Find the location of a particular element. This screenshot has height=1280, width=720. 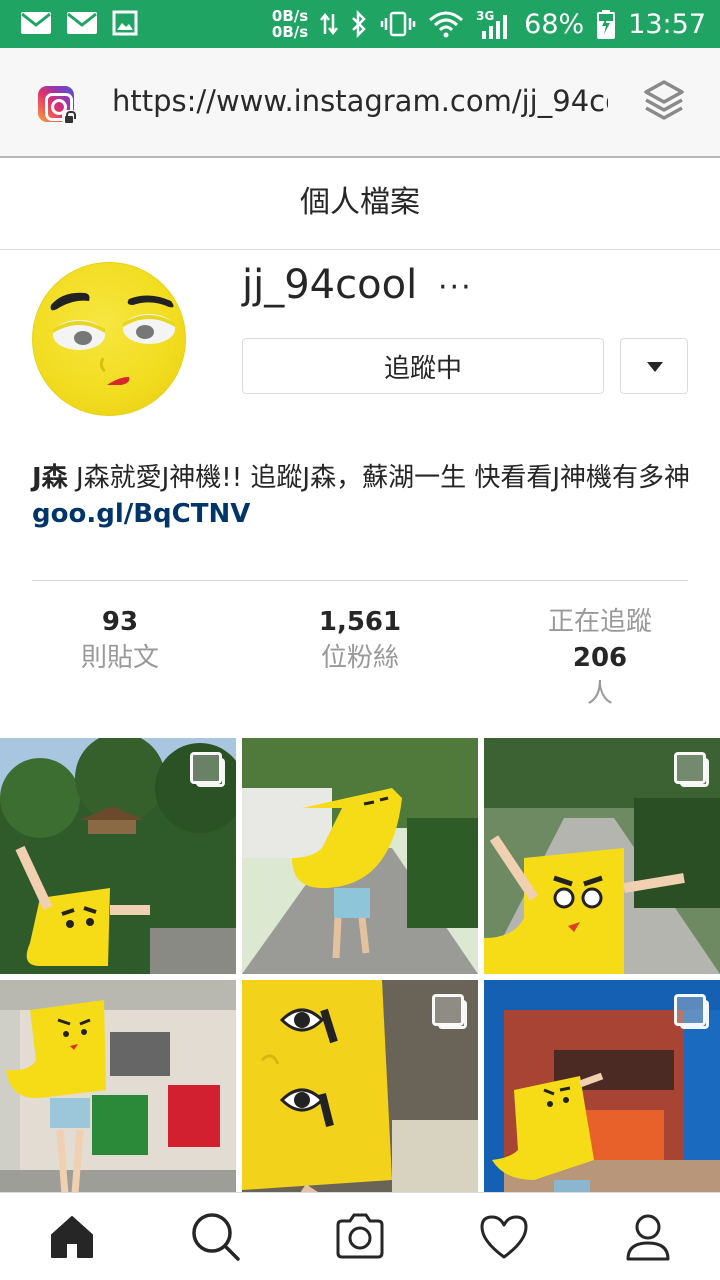

bio-link: goo.gl/BqCTNV is located at coordinates (141, 514).